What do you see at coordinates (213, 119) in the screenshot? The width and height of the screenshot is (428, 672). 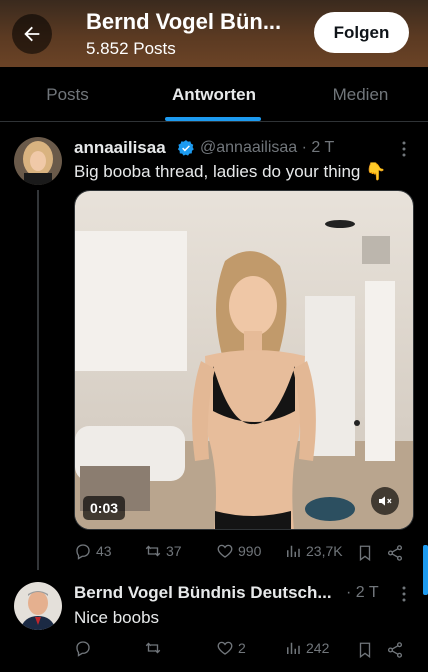 I see `active-tab-indicator` at bounding box center [213, 119].